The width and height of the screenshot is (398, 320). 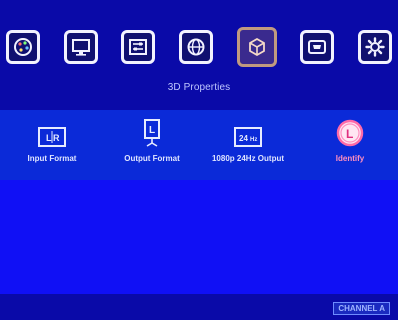 What do you see at coordinates (56, 138) in the screenshot?
I see `svg-text: R` at bounding box center [56, 138].